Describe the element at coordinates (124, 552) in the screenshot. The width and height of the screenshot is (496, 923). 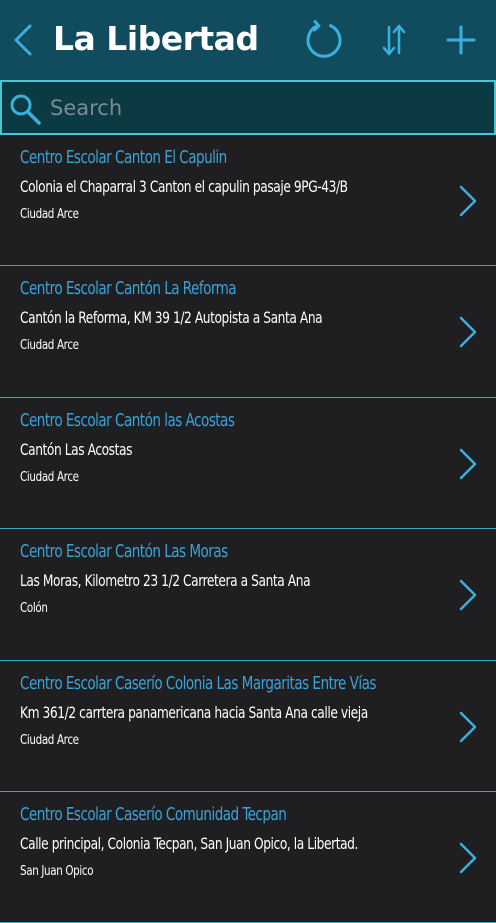
I see `item-name: Centro Escolar Cantón Las Moras` at that location.